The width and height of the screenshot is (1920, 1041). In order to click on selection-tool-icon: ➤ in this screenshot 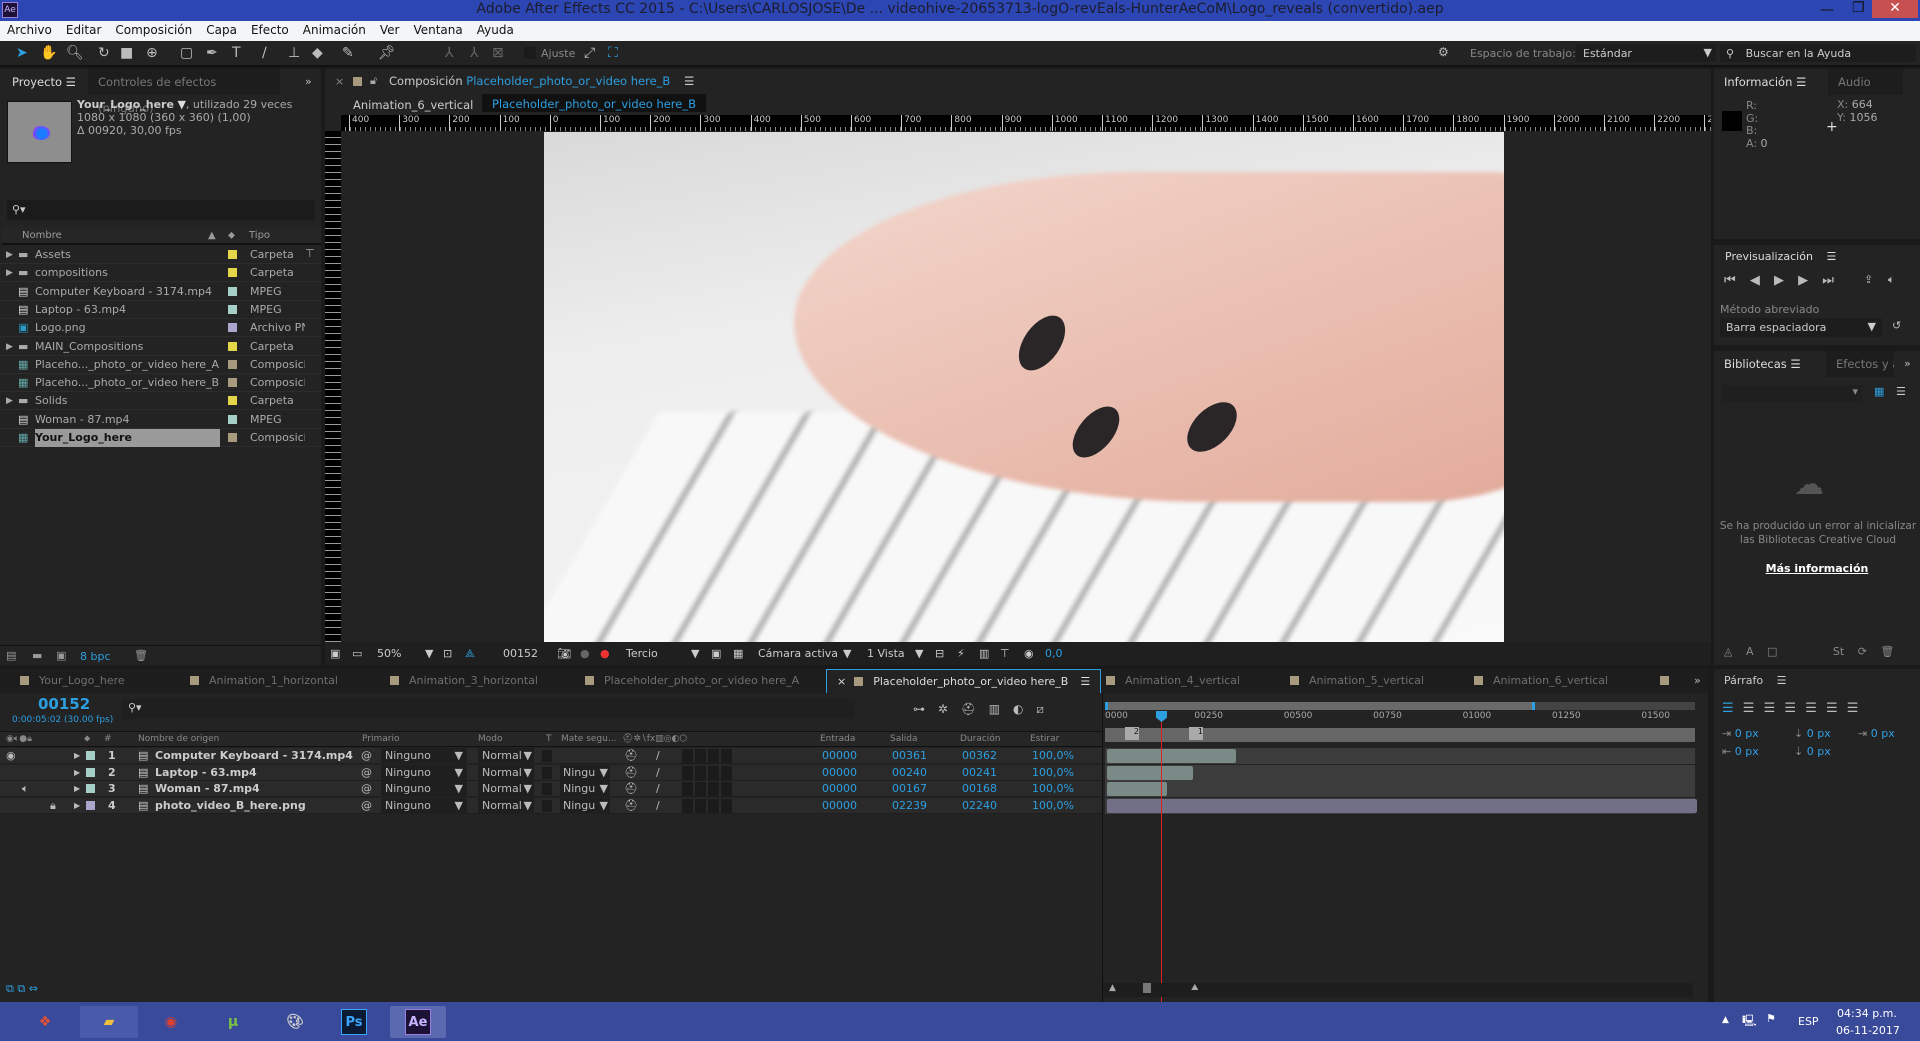, I will do `click(22, 53)`.